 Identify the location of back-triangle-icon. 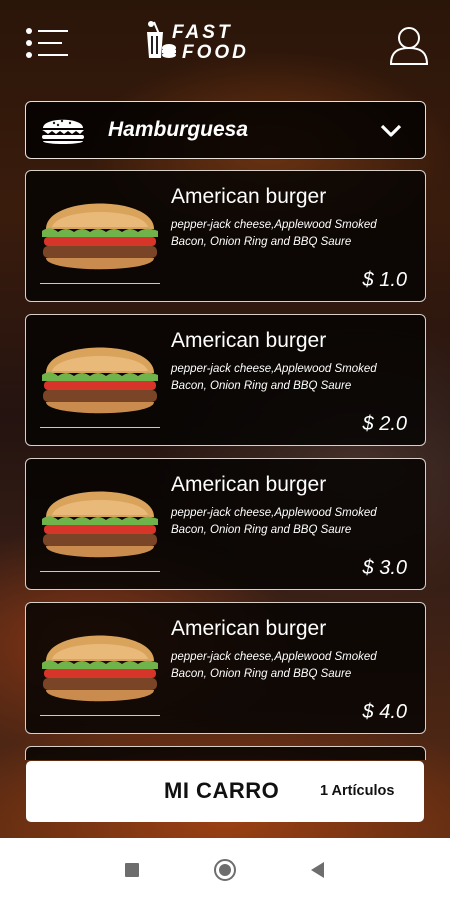
(317, 870).